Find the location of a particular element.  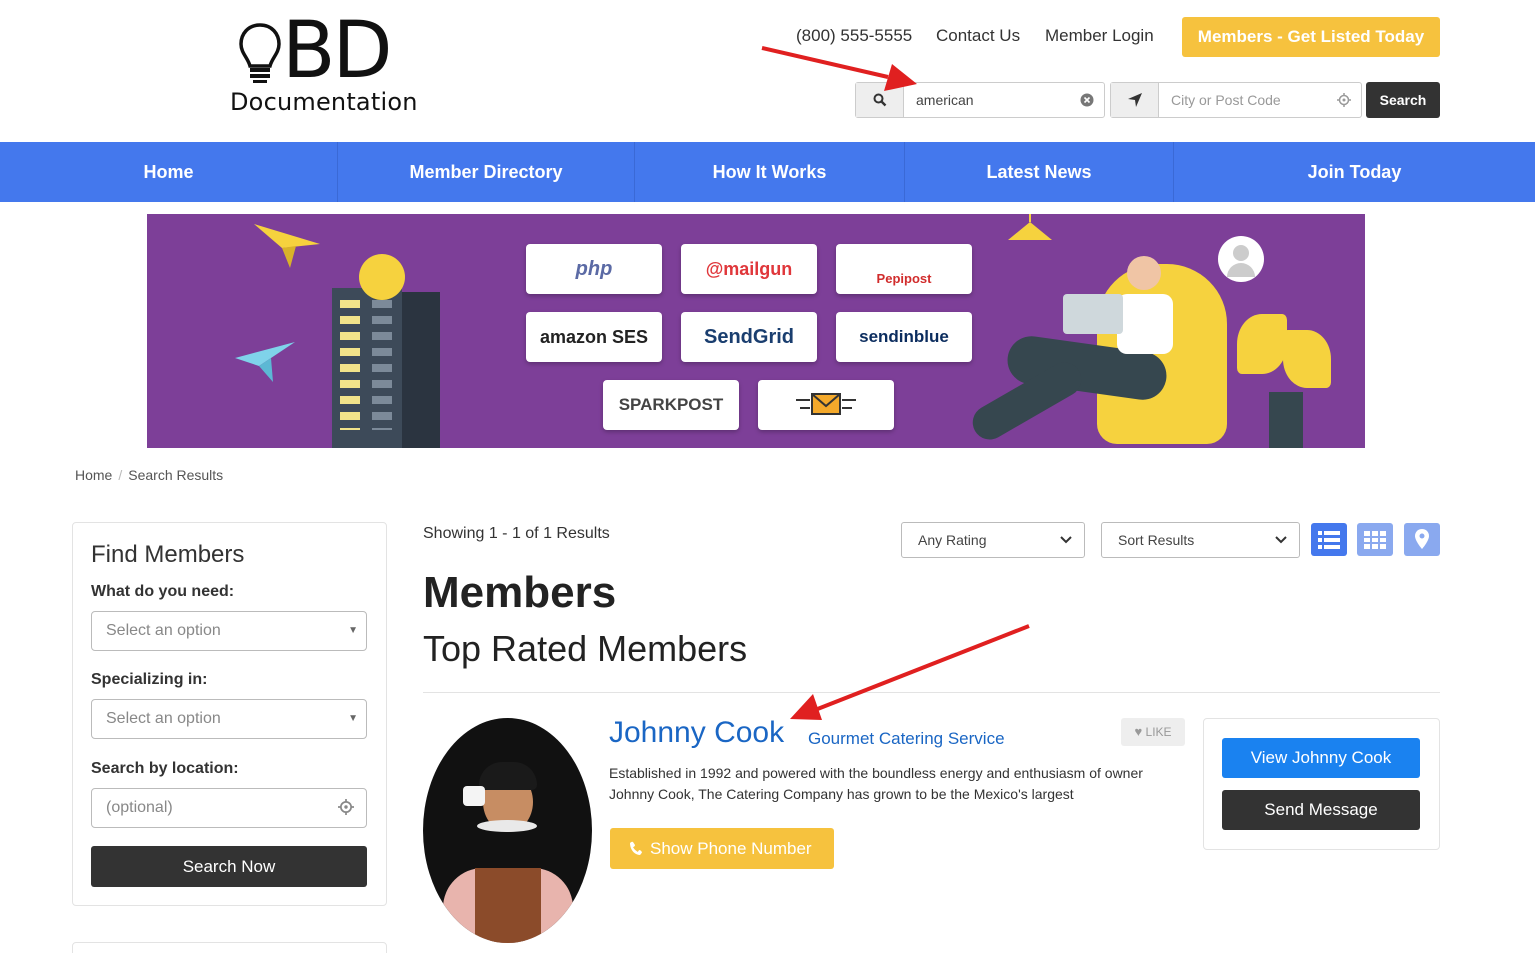

search-now-button: Search Now is located at coordinates (229, 866).